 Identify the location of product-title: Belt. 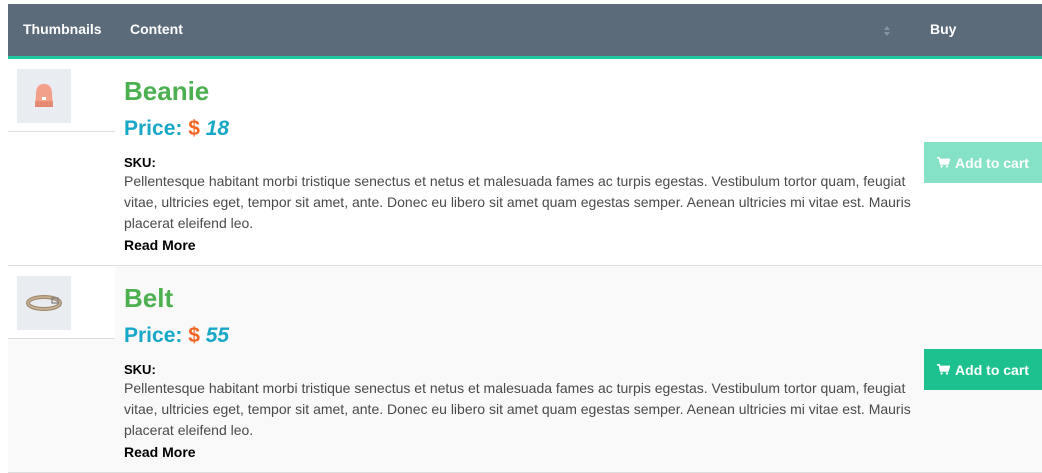
(148, 298).